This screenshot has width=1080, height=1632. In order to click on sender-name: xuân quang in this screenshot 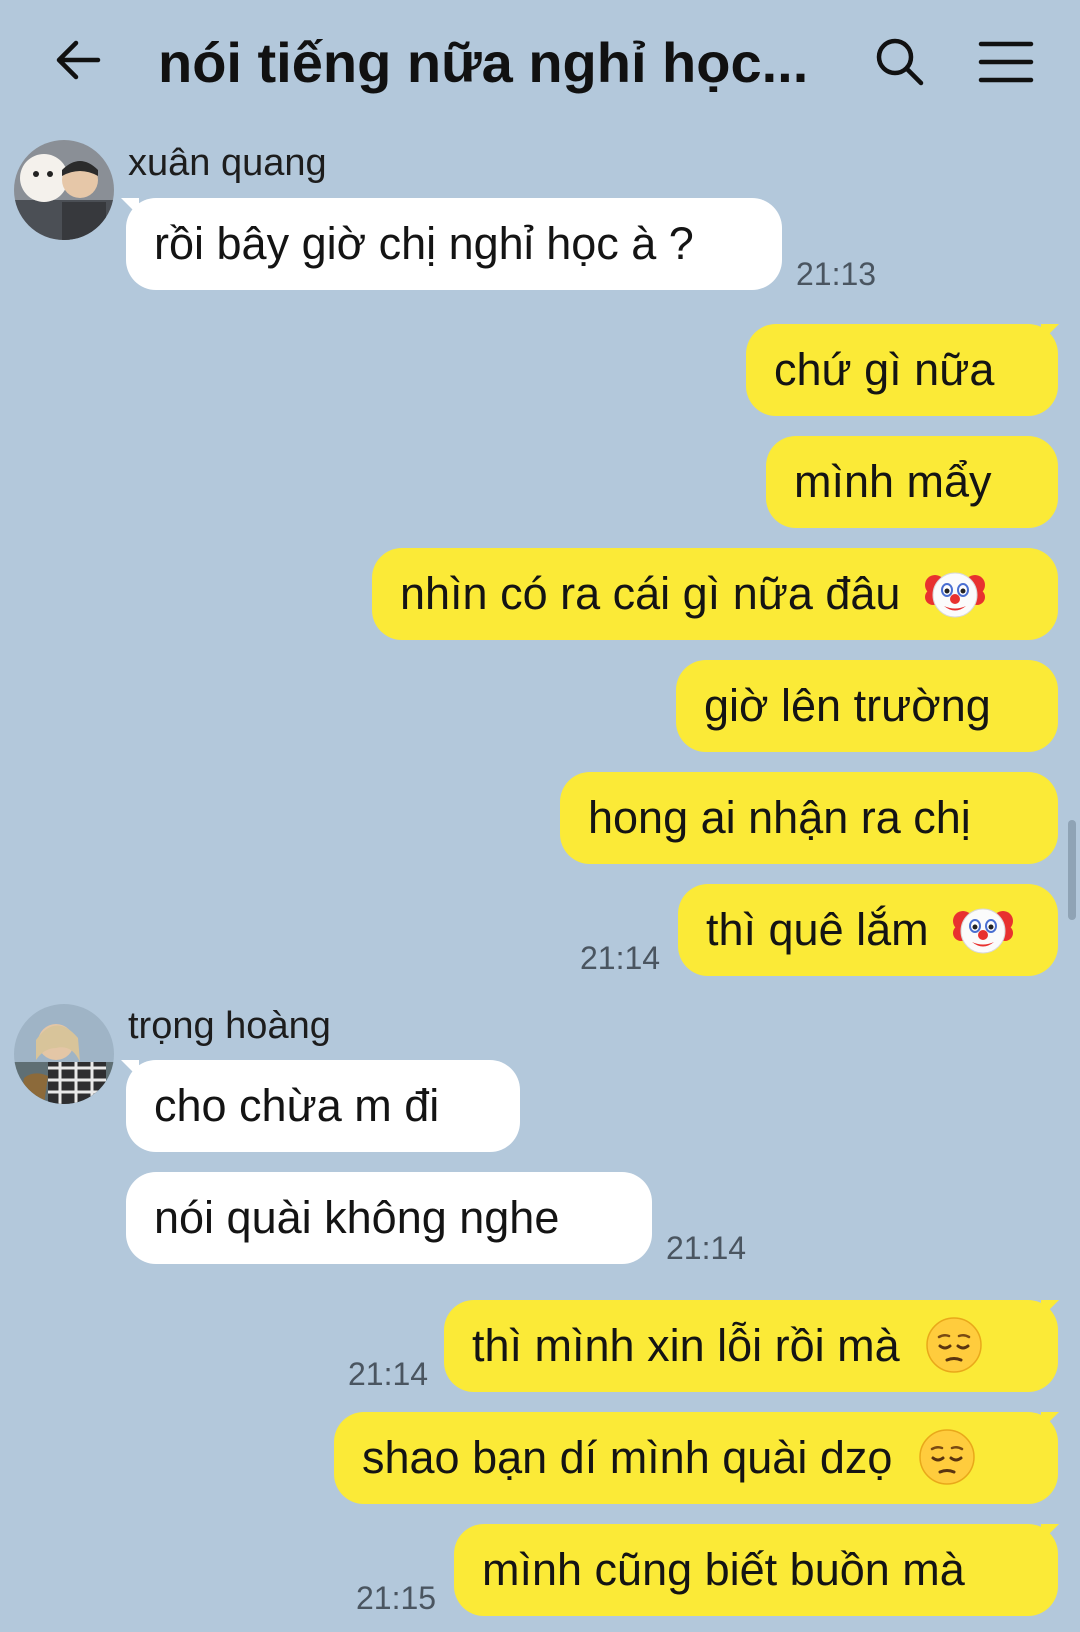, I will do `click(227, 163)`.